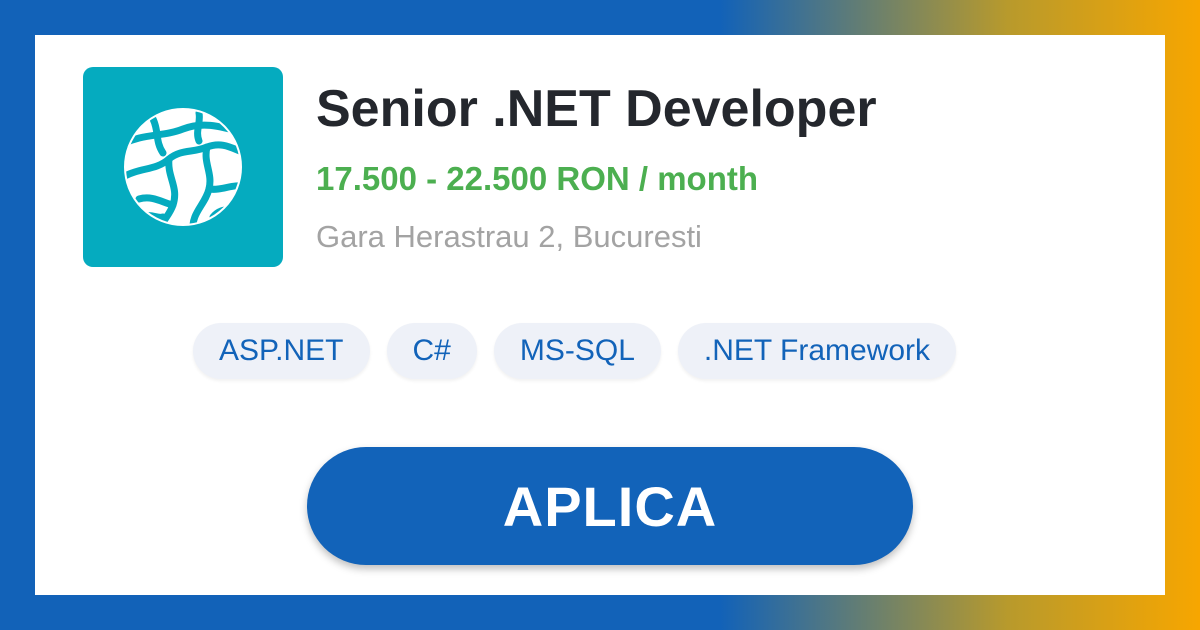 The width and height of the screenshot is (1200, 630). I want to click on skill-tag-csharp: C#, so click(431, 351).